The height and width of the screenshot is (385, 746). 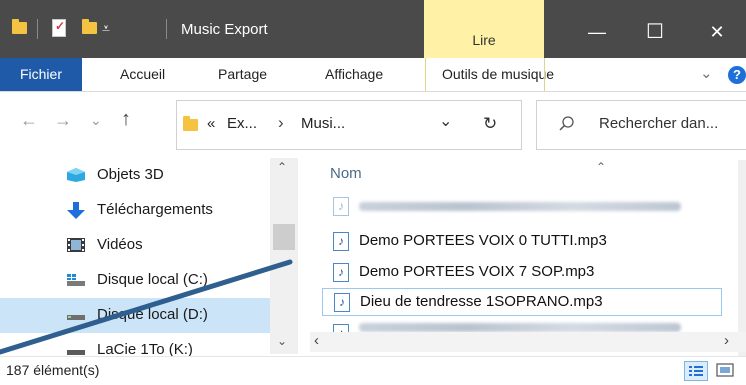 What do you see at coordinates (483, 240) in the screenshot?
I see `file-name: Demo PORTEES VOIX 0 TUTTI.mp3` at bounding box center [483, 240].